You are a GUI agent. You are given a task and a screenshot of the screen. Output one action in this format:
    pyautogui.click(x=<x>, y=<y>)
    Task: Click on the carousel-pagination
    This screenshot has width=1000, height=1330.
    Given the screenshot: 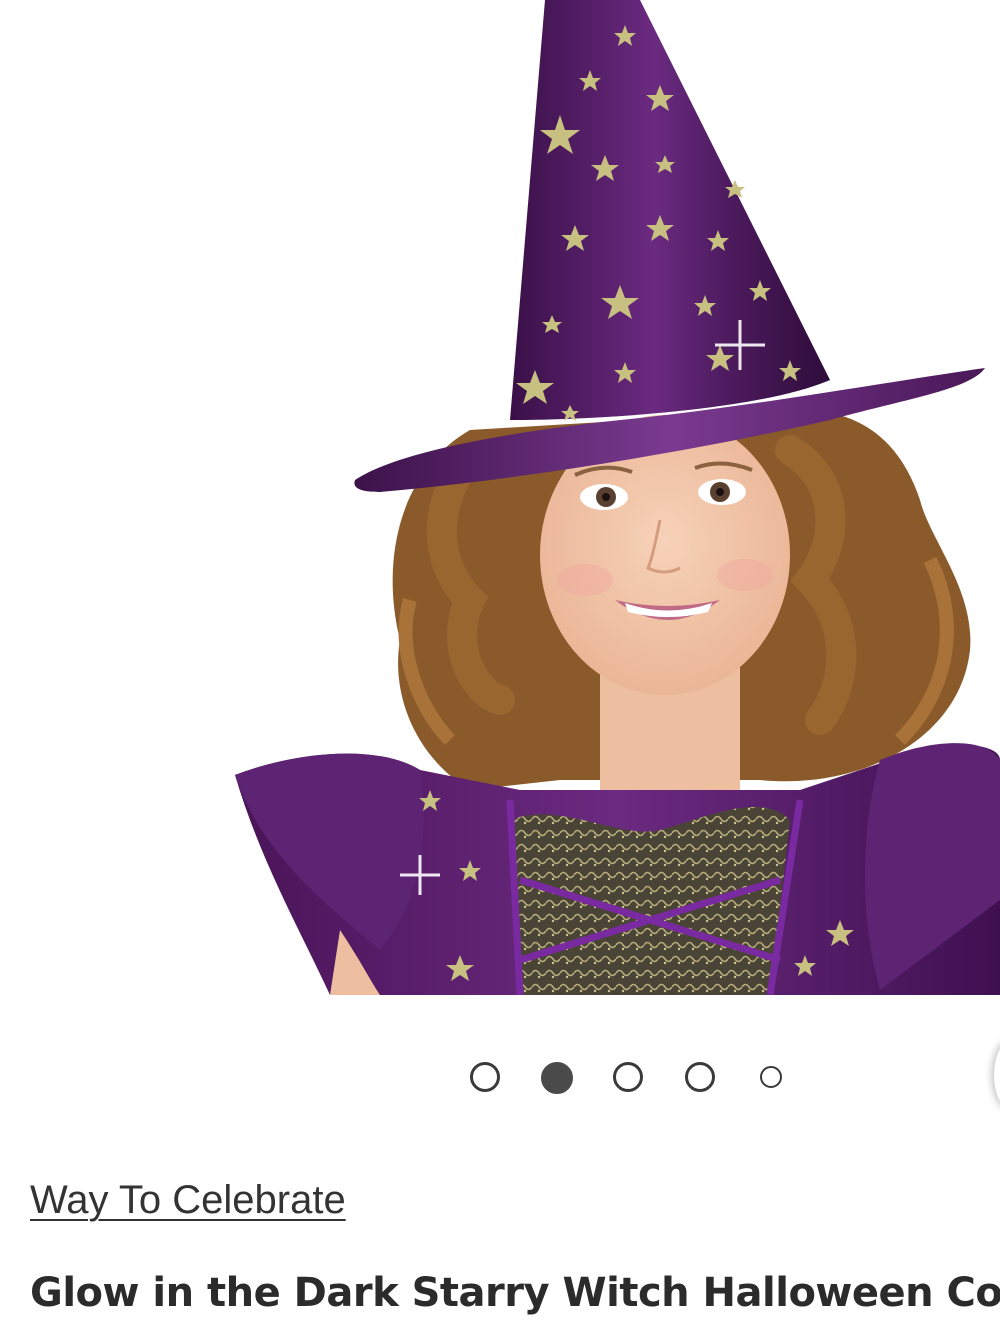 What is the action you would take?
    pyautogui.click(x=500, y=1078)
    